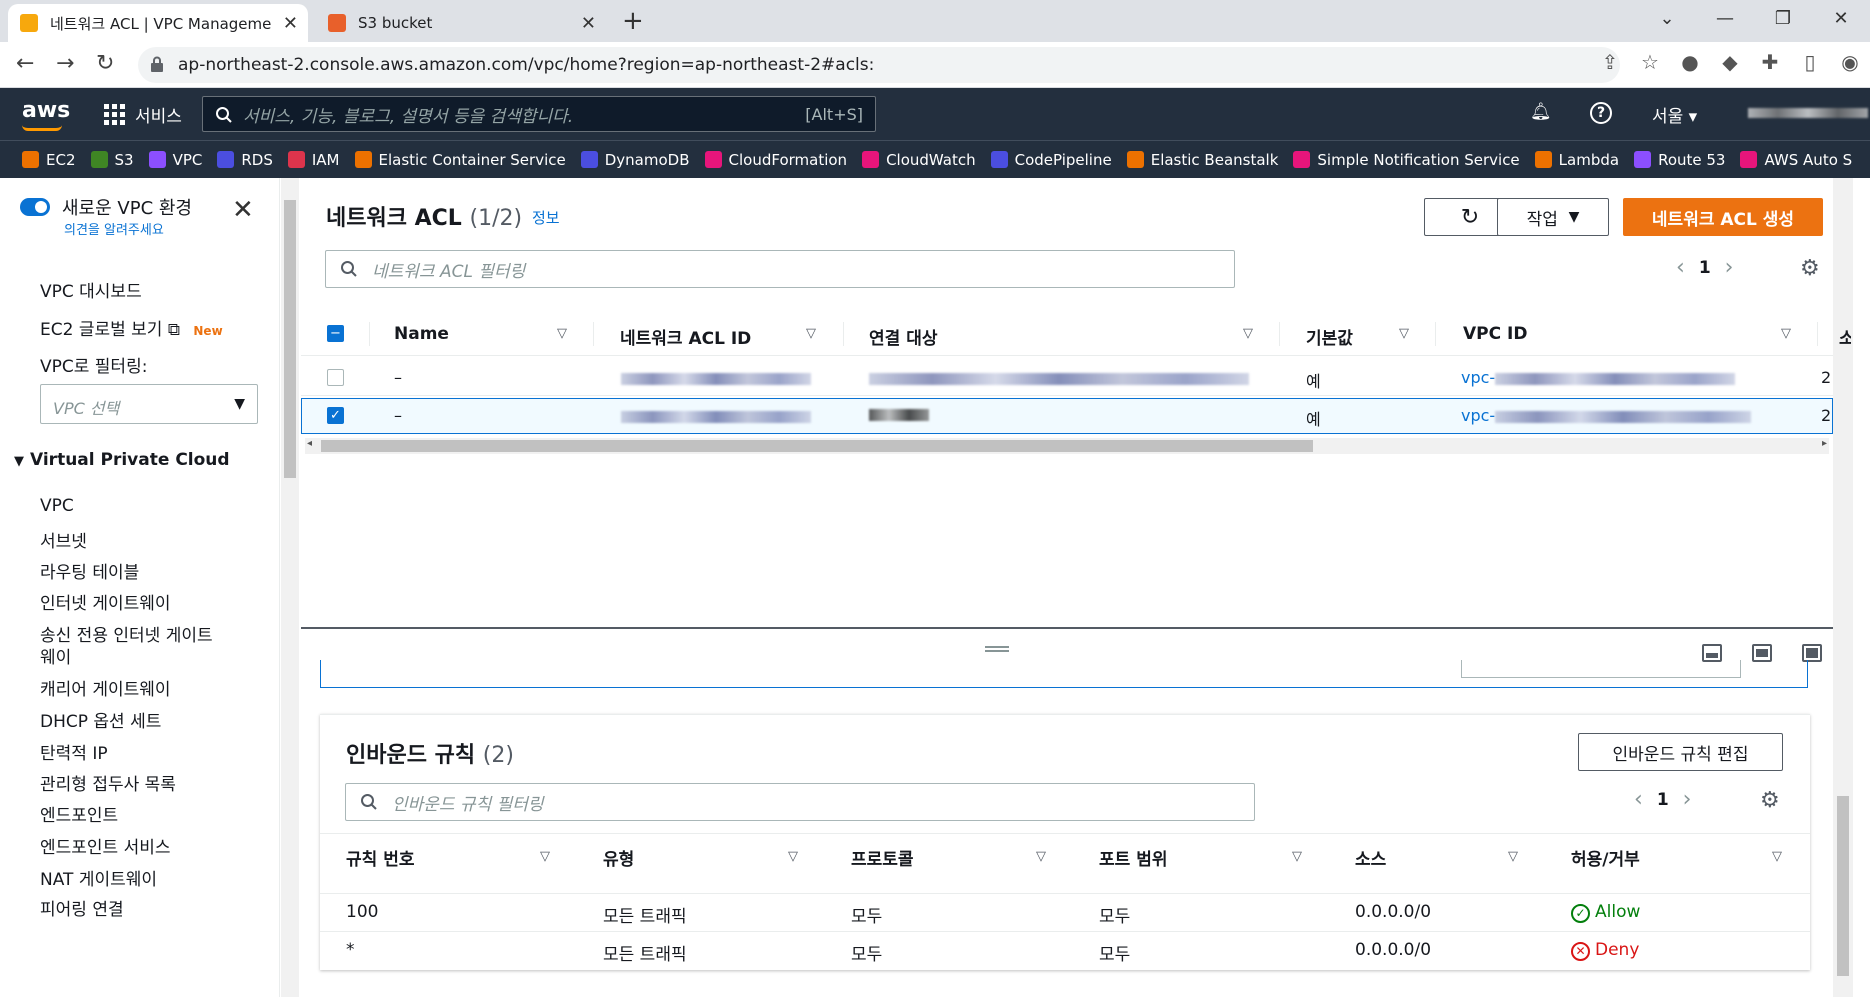 This screenshot has width=1870, height=997. What do you see at coordinates (1067, 378) in the screenshot?
I see `table-row: – 예 vpc- 2` at bounding box center [1067, 378].